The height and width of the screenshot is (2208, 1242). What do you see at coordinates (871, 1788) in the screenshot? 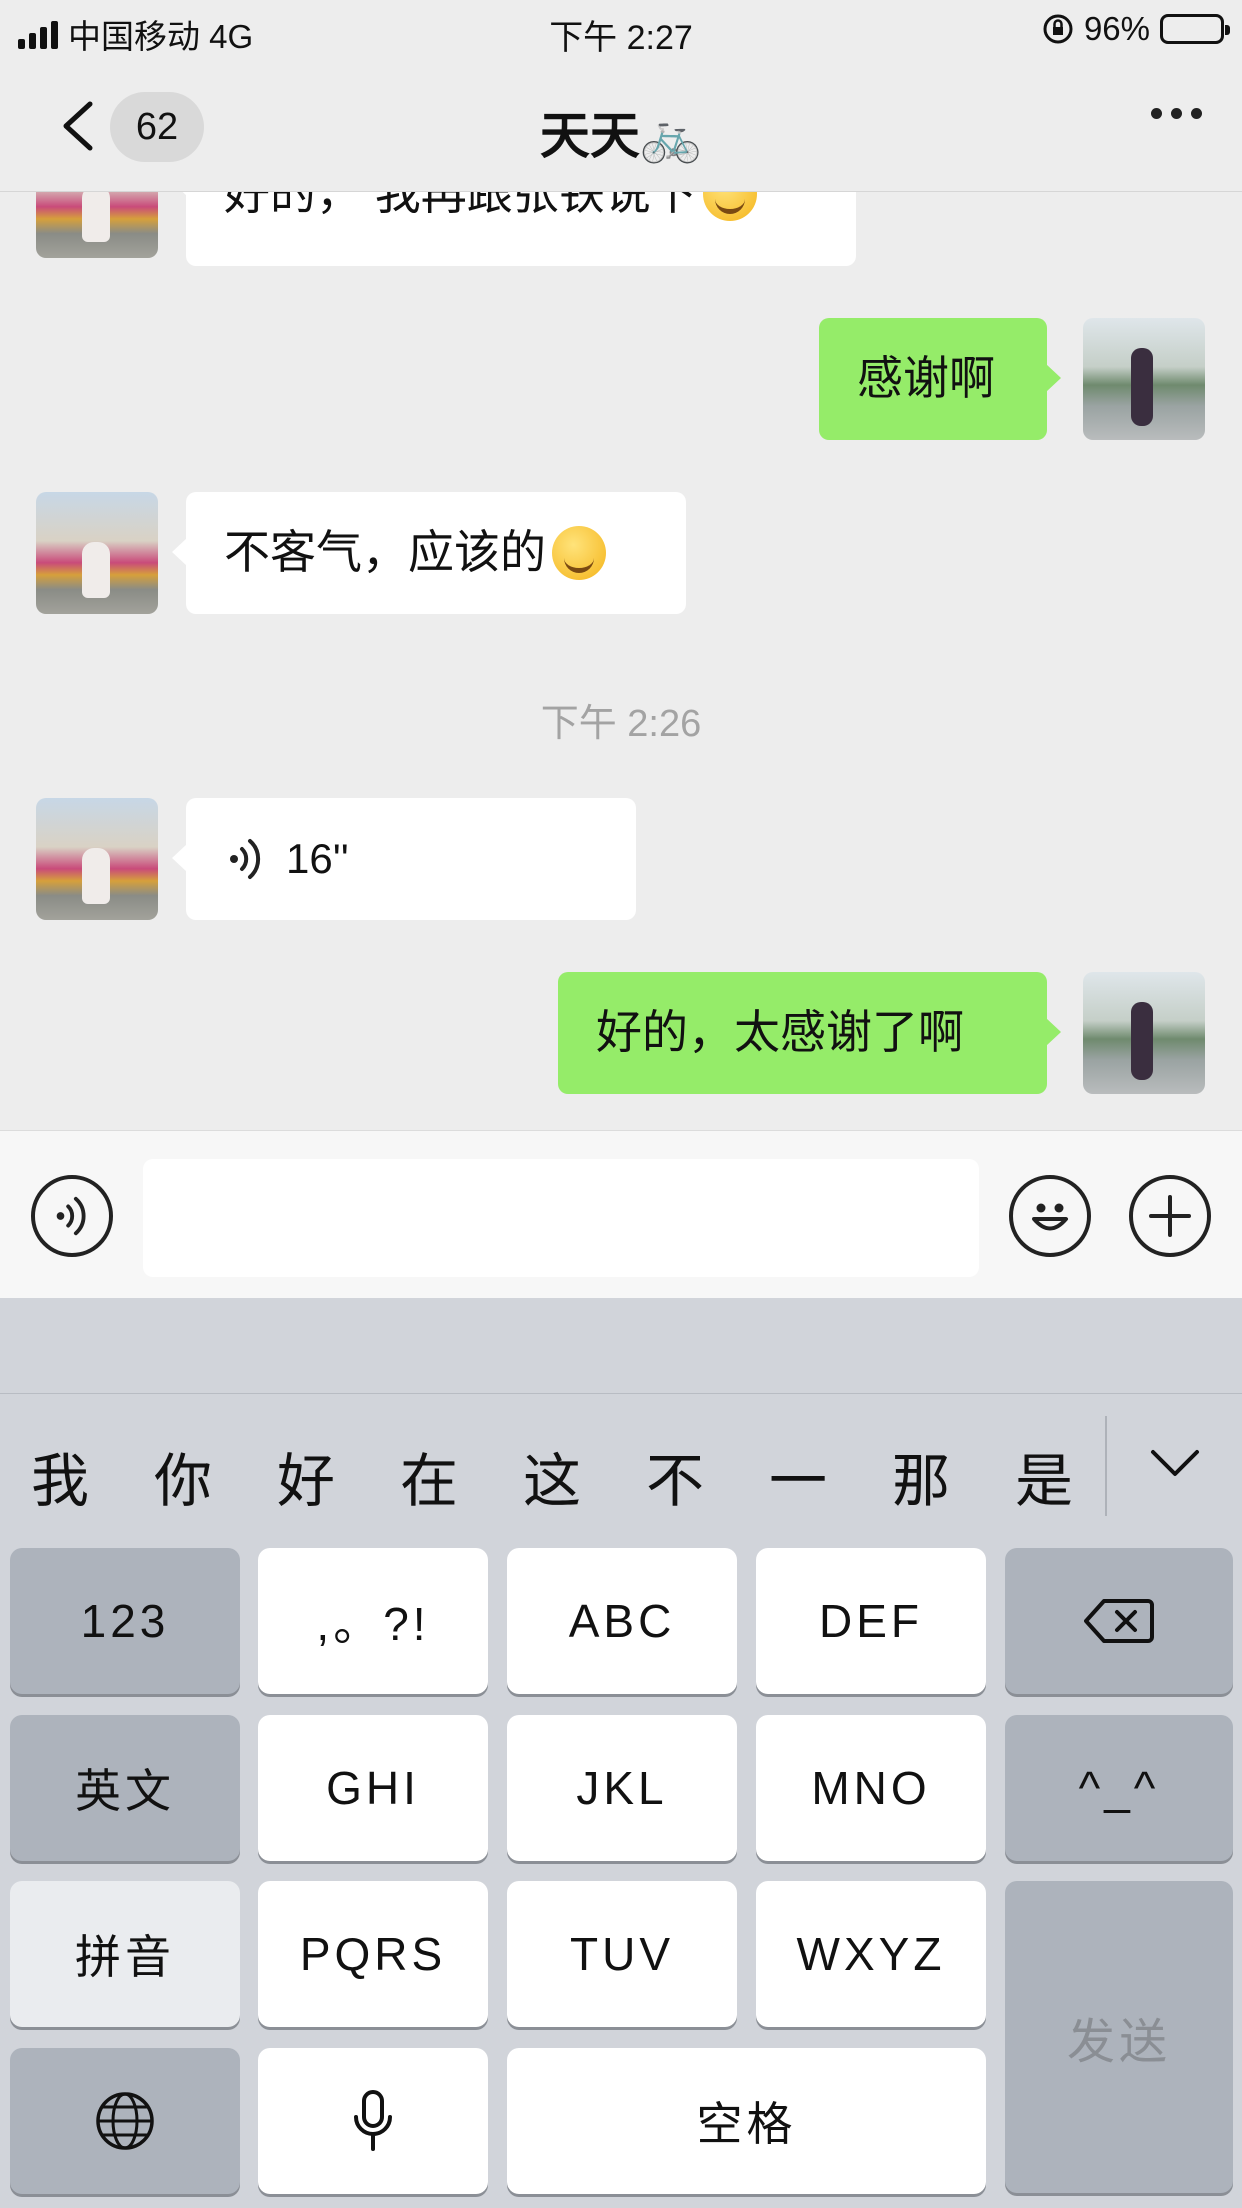
I see `key-mno: MNO` at bounding box center [871, 1788].